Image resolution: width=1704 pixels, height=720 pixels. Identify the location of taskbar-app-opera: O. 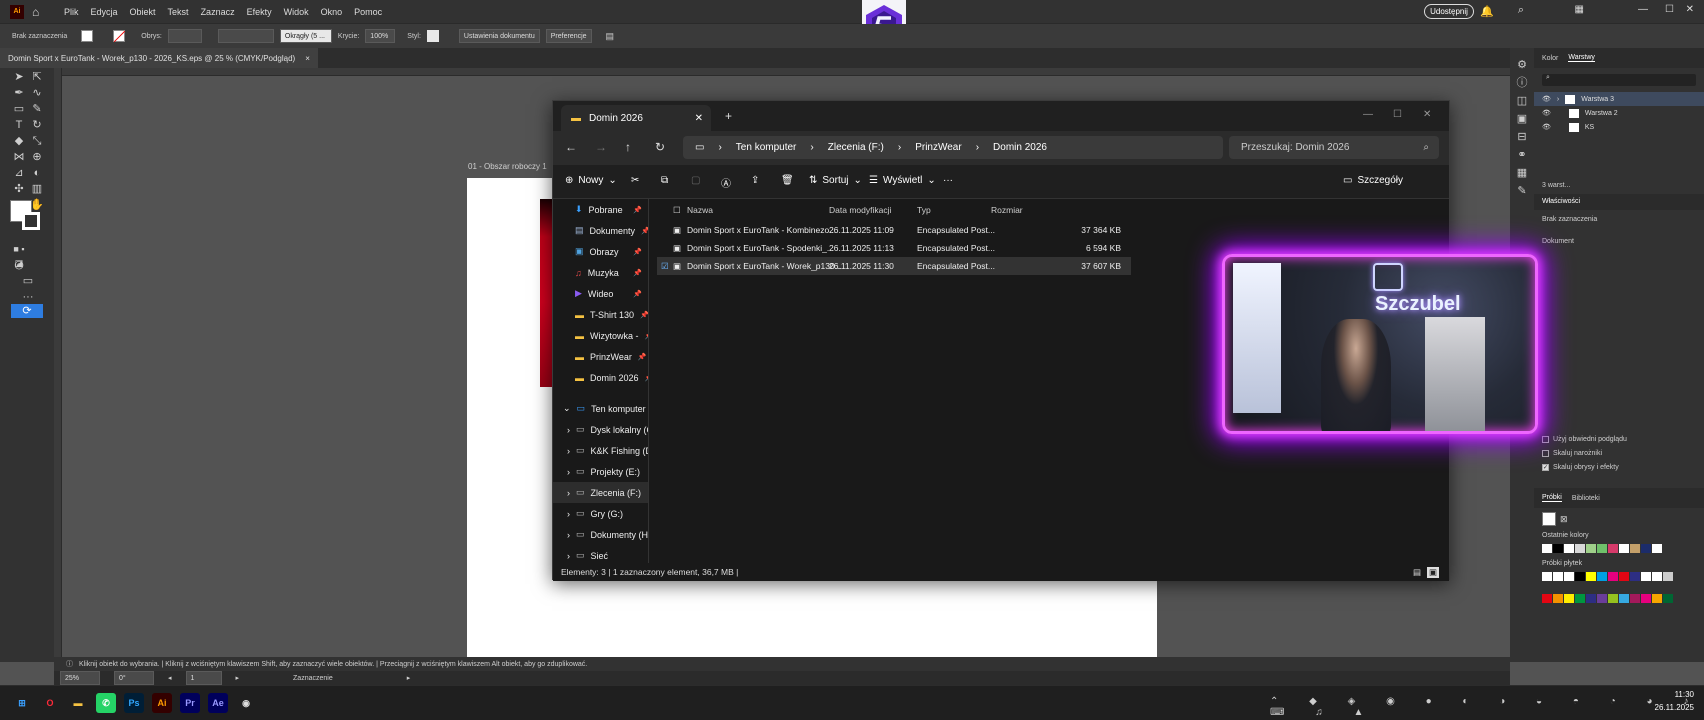
(50, 703).